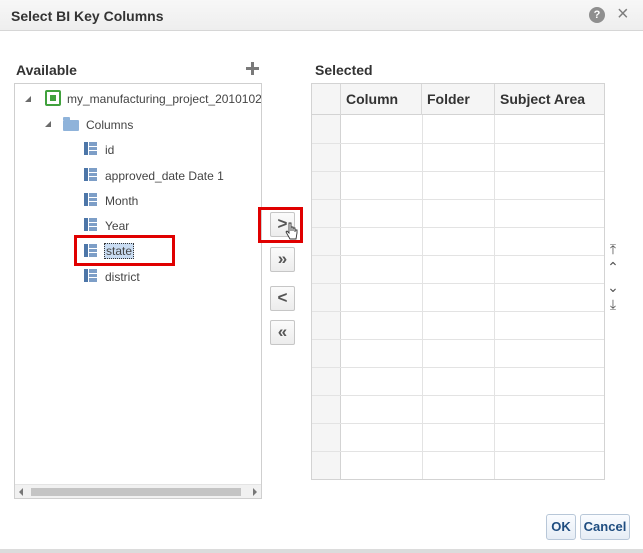 This screenshot has width=643, height=553. I want to click on move-up-icon: ⌃, so click(613, 267).